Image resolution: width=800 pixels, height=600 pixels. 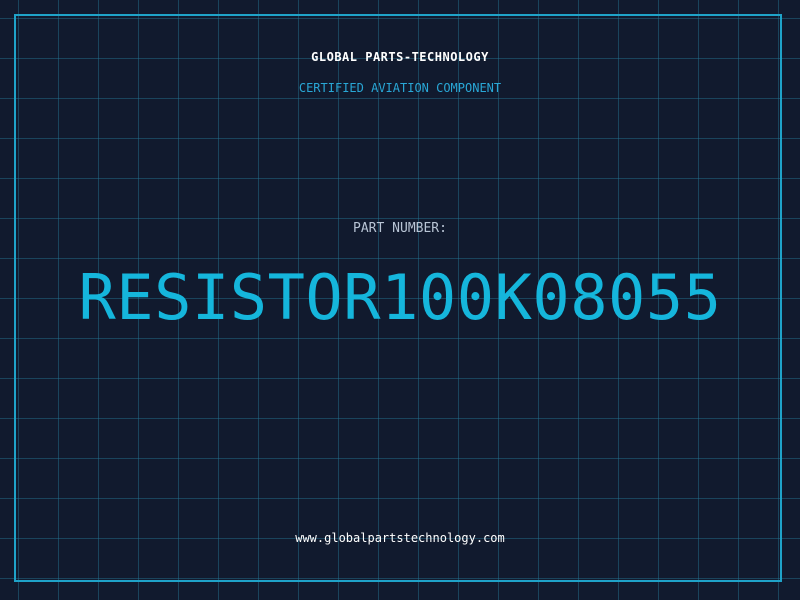 I want to click on part-number-value: RESISTOR100K08055, so click(x=400, y=297).